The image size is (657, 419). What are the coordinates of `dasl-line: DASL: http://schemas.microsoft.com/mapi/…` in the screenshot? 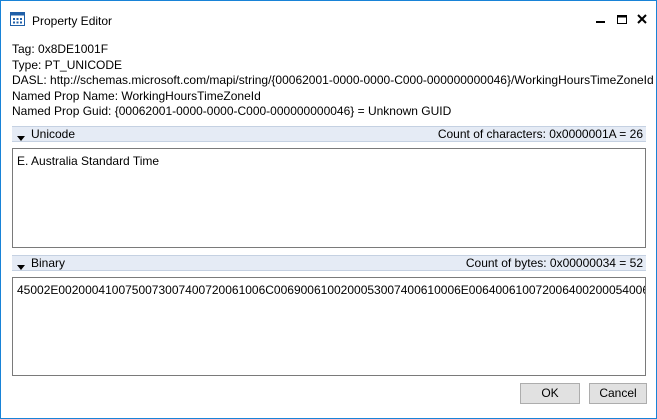 It's located at (333, 80).